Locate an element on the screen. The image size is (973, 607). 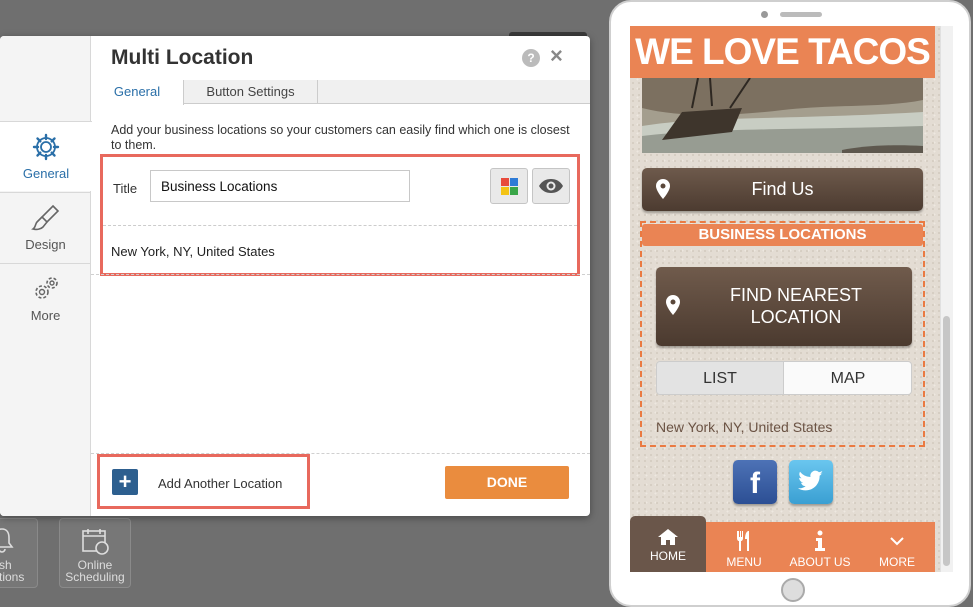
add-another-location-button: Add Another Location is located at coordinates (220, 483).